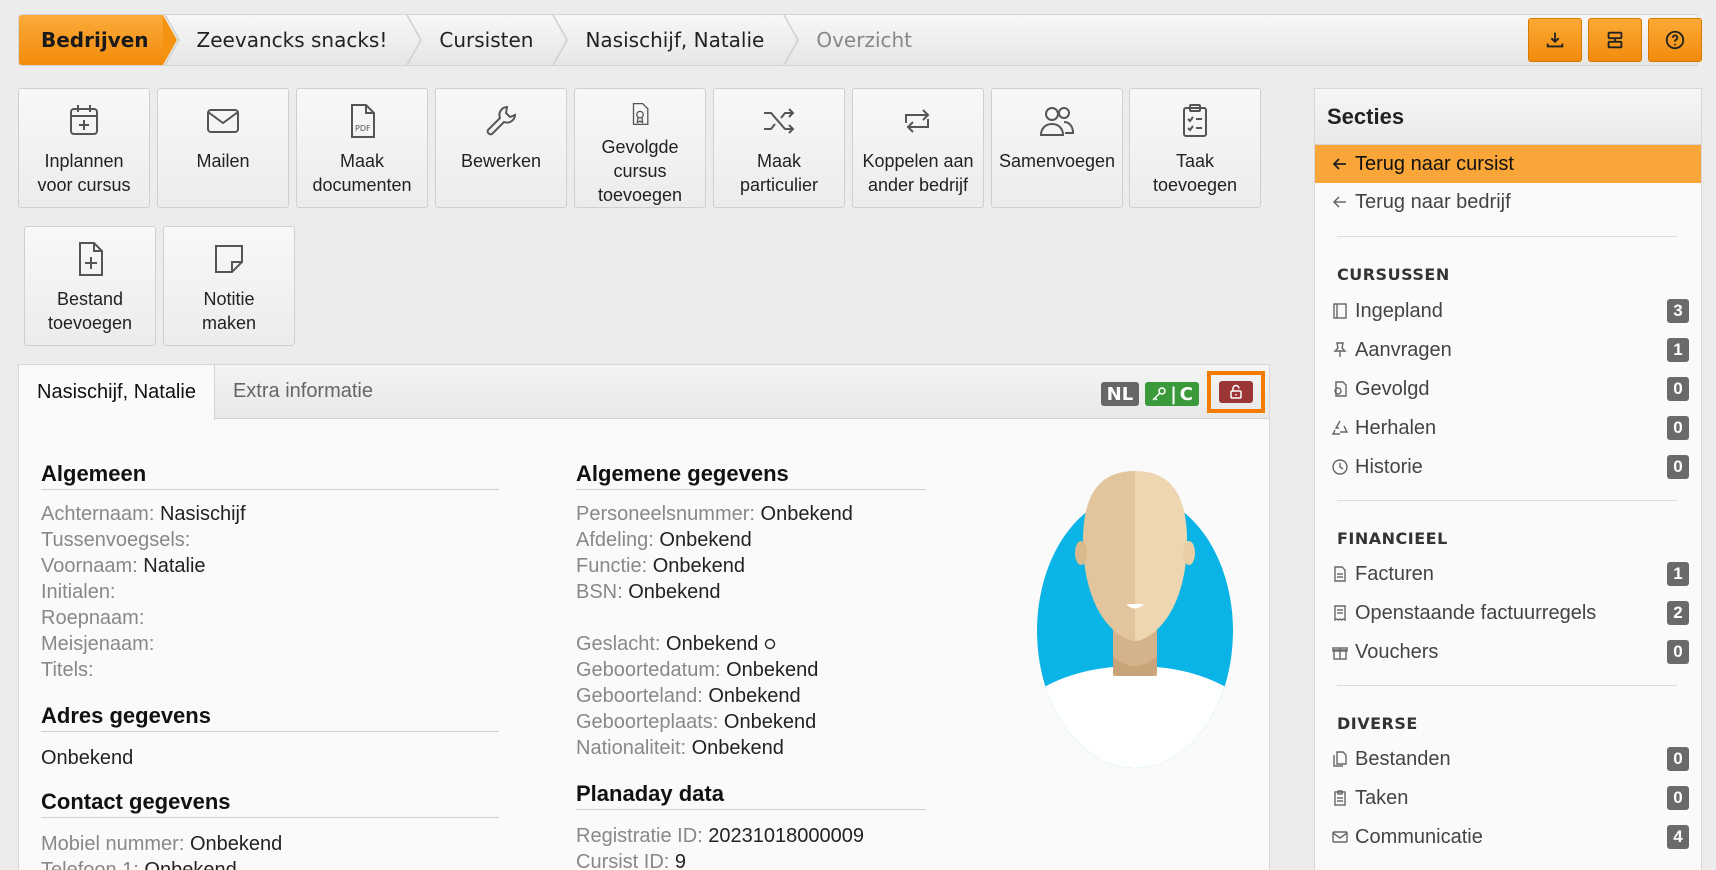 This screenshot has height=870, width=1716. What do you see at coordinates (223, 161) in the screenshot?
I see `tile-label: Mailen` at bounding box center [223, 161].